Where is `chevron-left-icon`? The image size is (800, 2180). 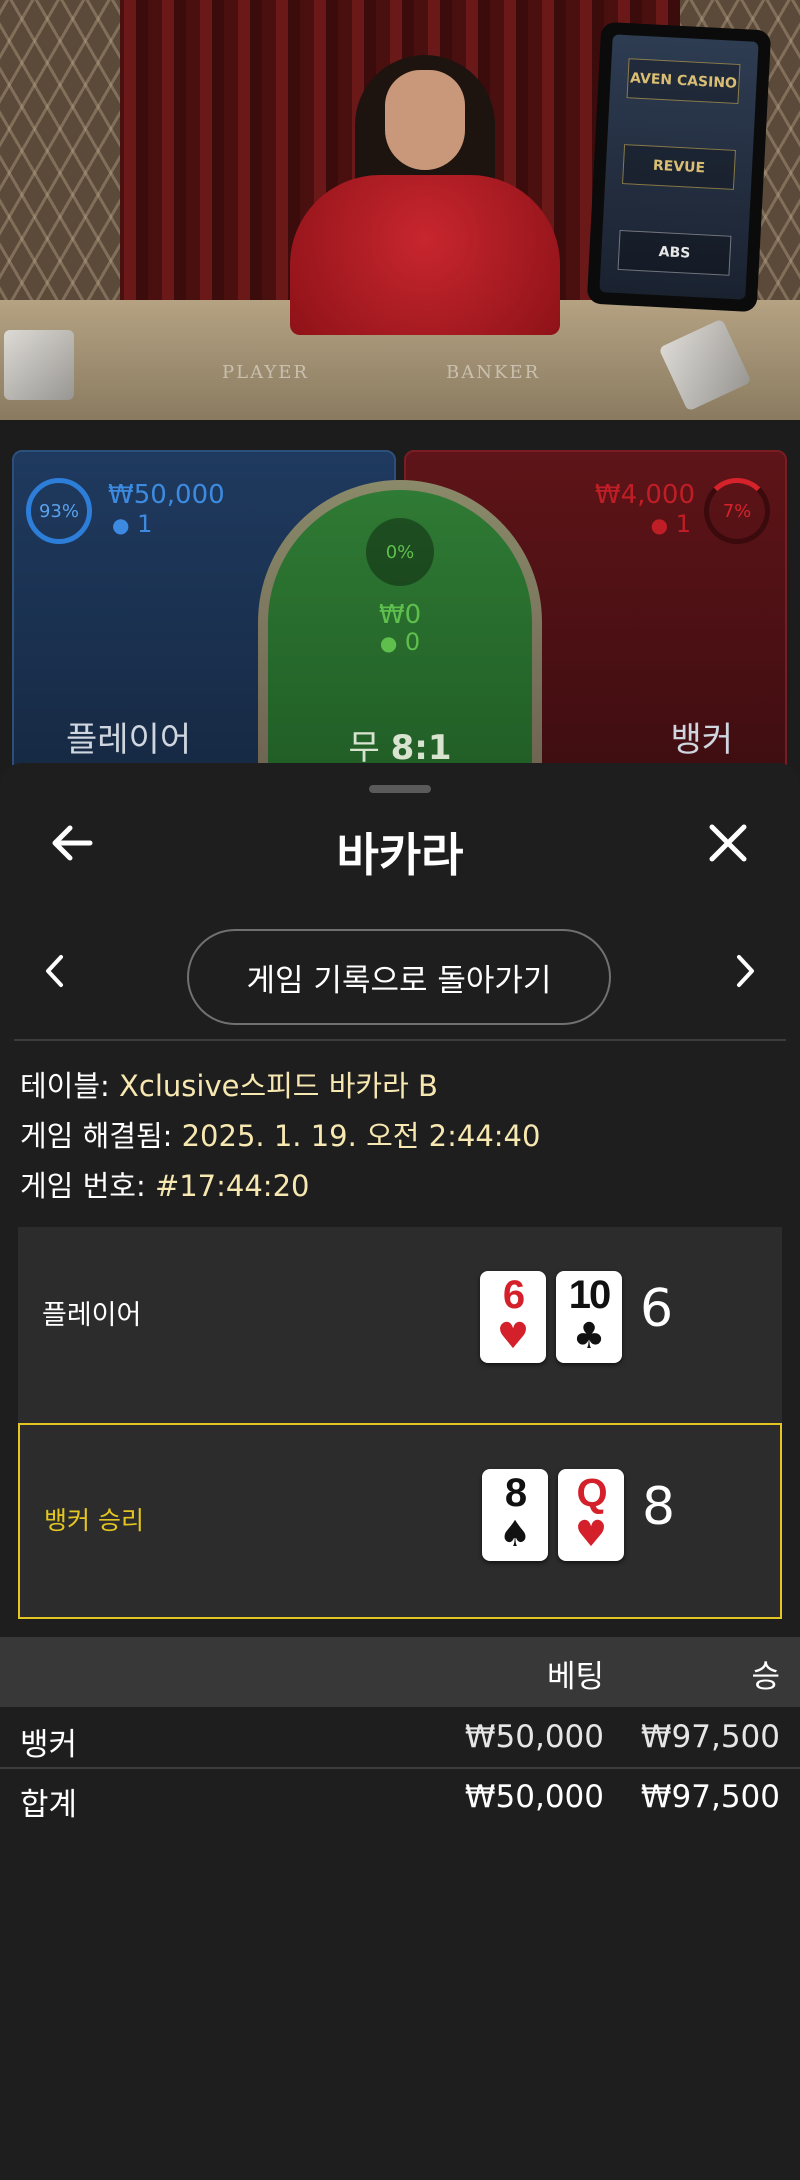
chevron-left-icon is located at coordinates (54, 973).